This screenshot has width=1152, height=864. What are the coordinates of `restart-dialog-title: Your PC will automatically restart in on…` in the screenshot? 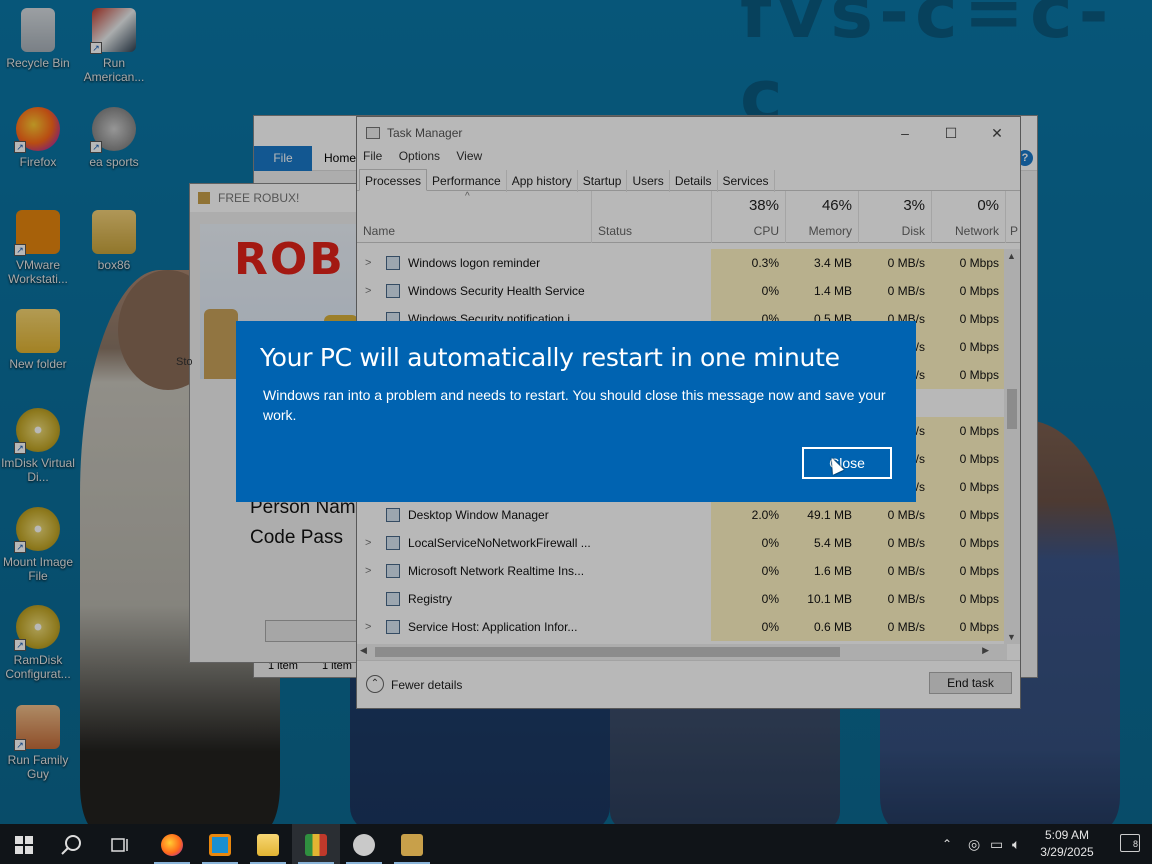 It's located at (550, 357).